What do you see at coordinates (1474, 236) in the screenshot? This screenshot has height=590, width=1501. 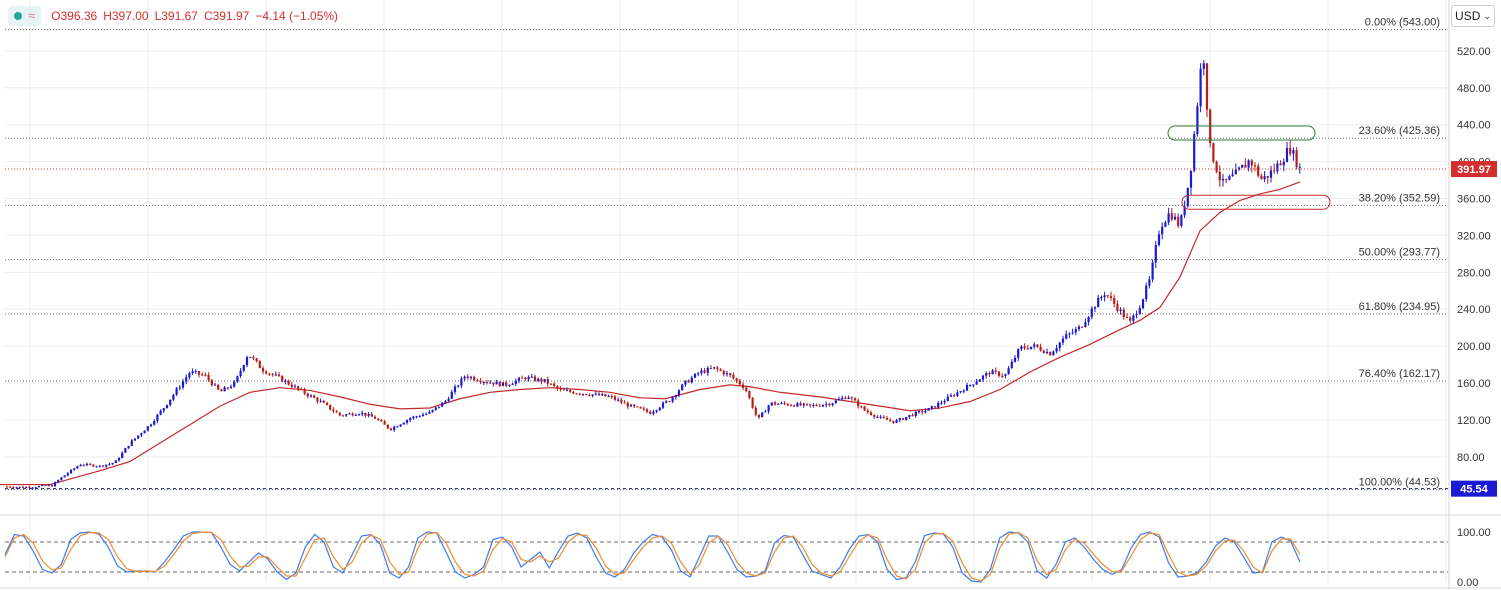 I see `y-tick-label: 320.00` at bounding box center [1474, 236].